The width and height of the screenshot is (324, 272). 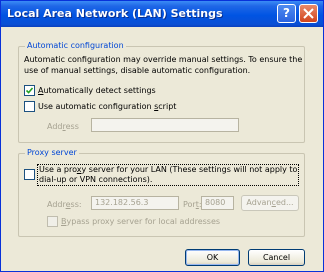 I want to click on bypass-local-checkbox, so click(x=52, y=221).